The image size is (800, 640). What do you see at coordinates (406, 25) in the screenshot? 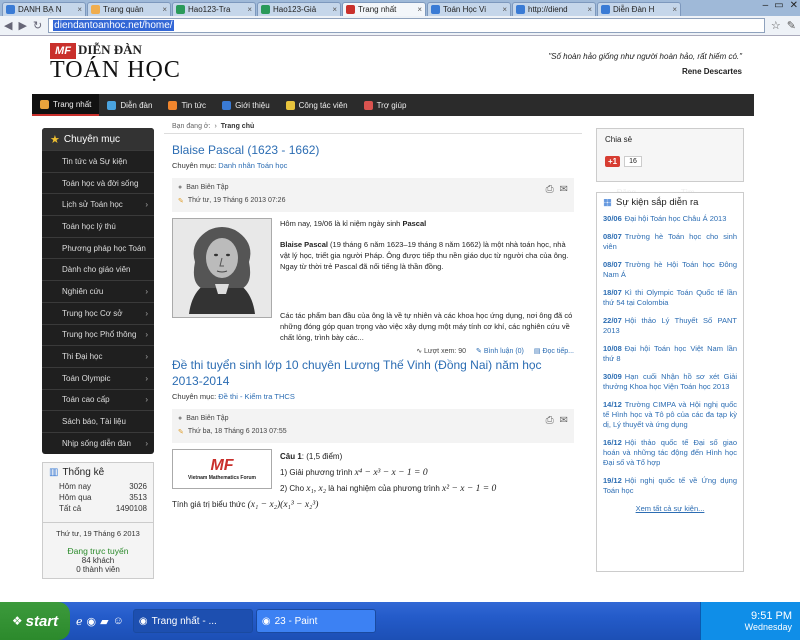
I see `url-input: diendantoanhoc.net/home/` at bounding box center [406, 25].